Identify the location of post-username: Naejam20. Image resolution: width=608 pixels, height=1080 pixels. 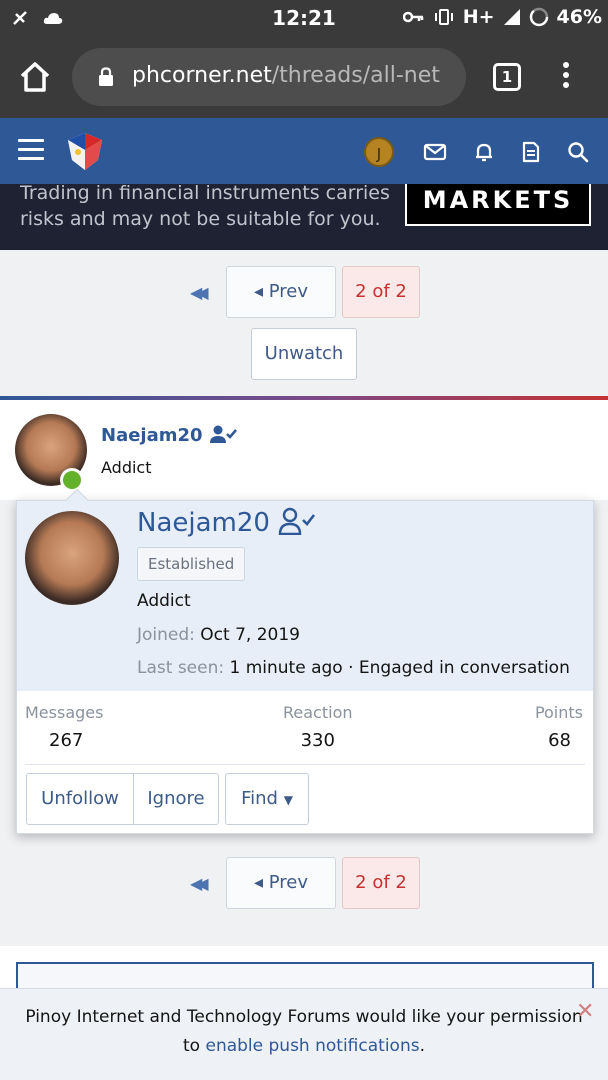
(169, 435).